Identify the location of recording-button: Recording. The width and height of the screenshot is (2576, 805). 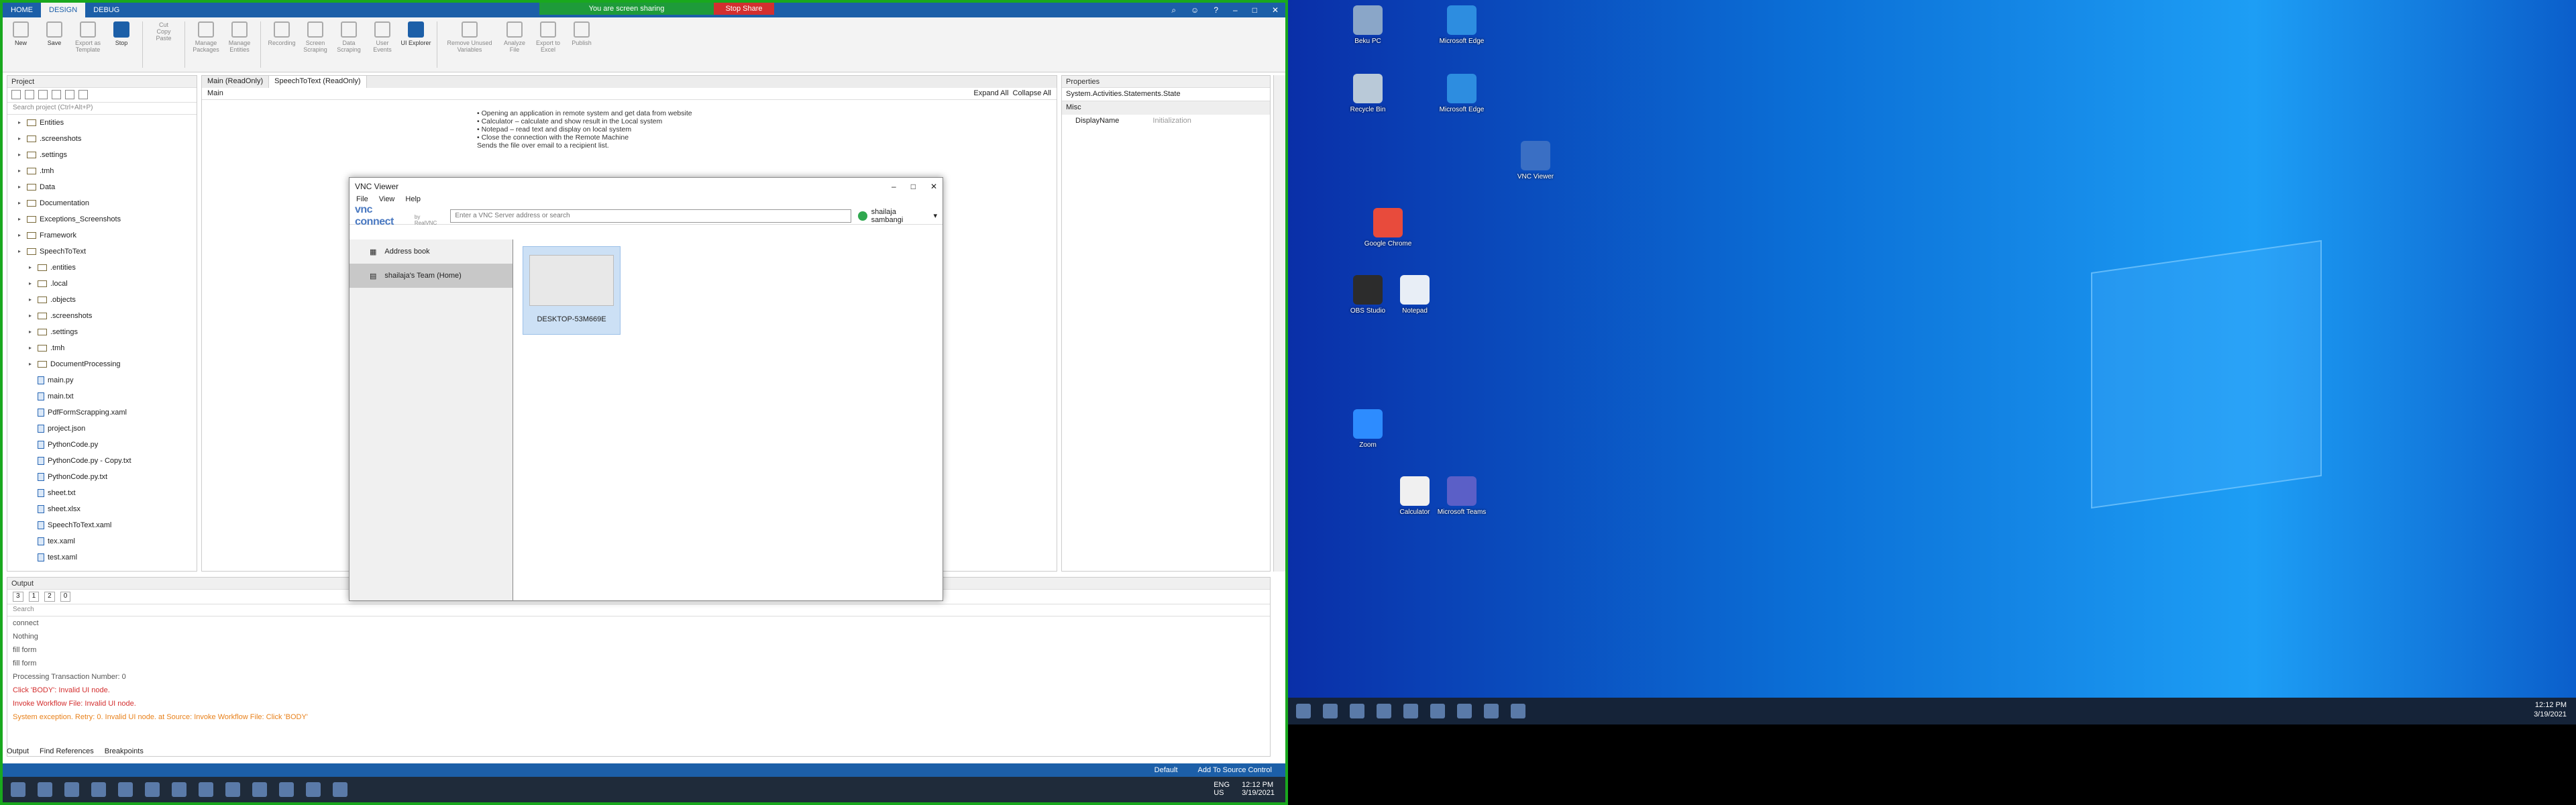
(281, 44).